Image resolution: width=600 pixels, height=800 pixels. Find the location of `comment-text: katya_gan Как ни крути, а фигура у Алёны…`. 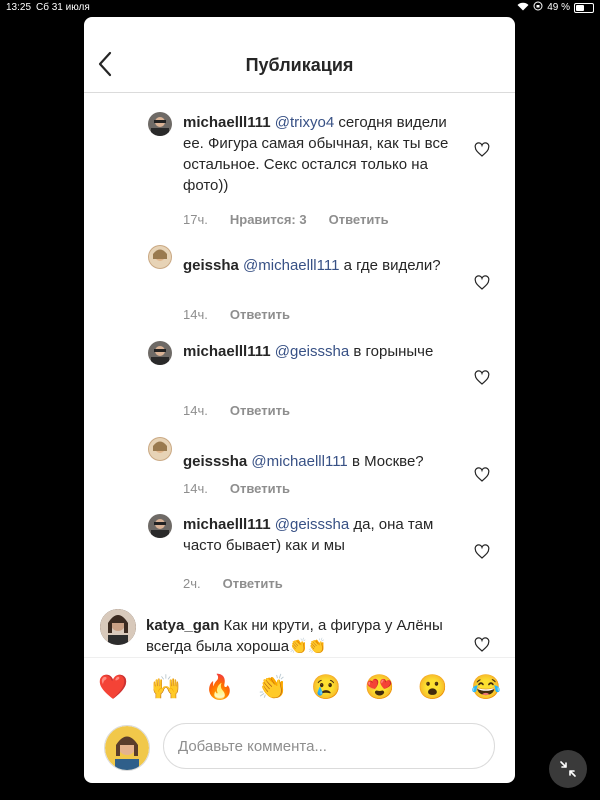

comment-text: katya_gan Как ни крути, а фигура у Алёны… is located at coordinates (296, 636).